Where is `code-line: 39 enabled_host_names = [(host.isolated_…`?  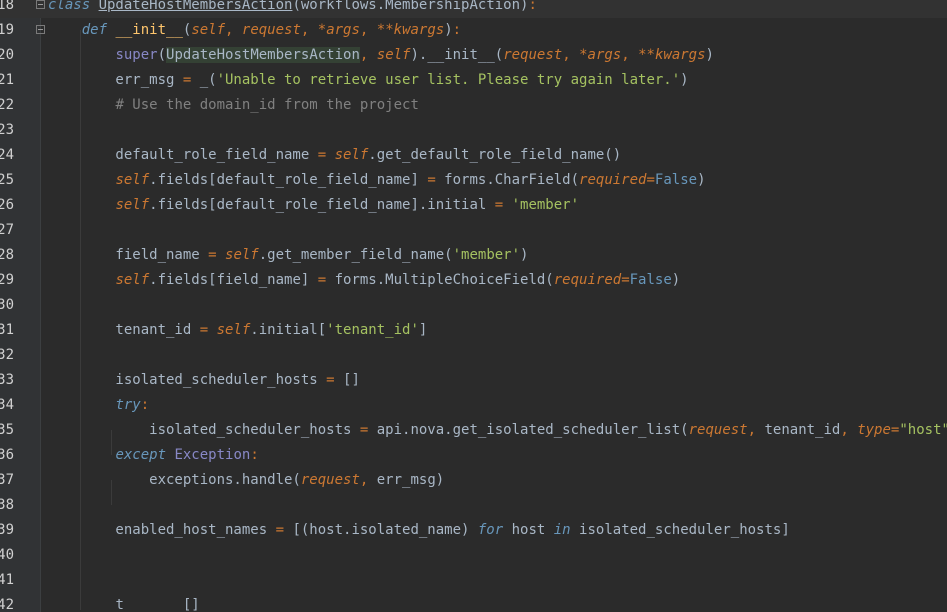
code-line: 39 enabled_host_names = [(host.isolated_… is located at coordinates (473, 530).